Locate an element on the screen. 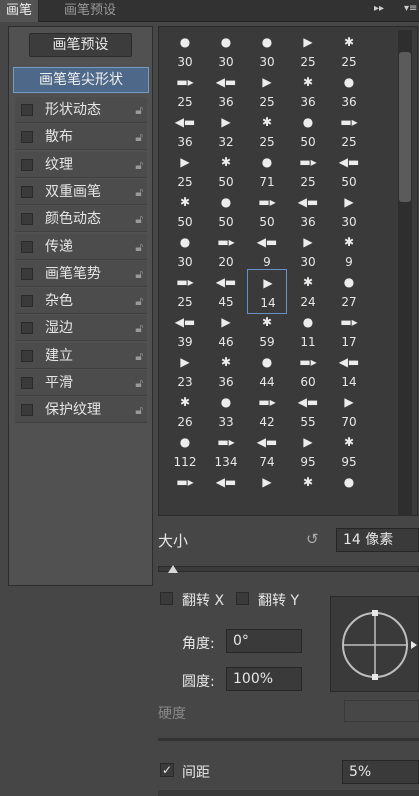  brush-tip-cell: ● 71 is located at coordinates (267, 171).